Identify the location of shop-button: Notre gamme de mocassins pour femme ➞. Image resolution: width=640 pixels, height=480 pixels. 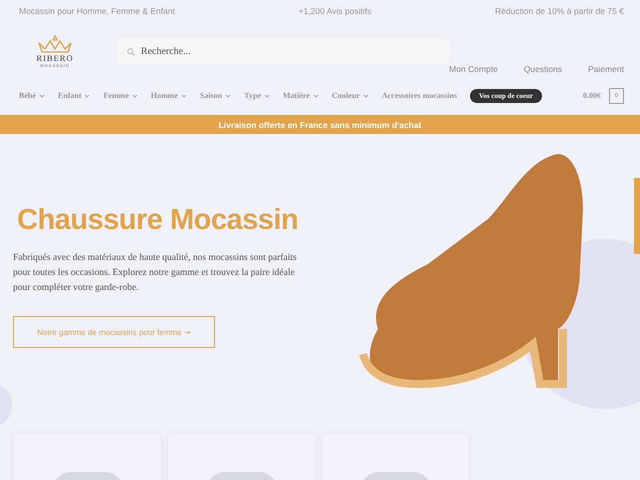
(114, 332).